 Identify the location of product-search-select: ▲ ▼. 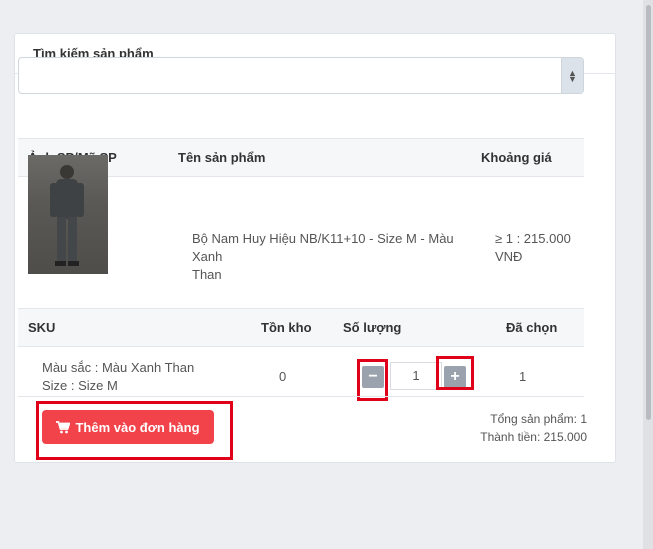
(301, 75).